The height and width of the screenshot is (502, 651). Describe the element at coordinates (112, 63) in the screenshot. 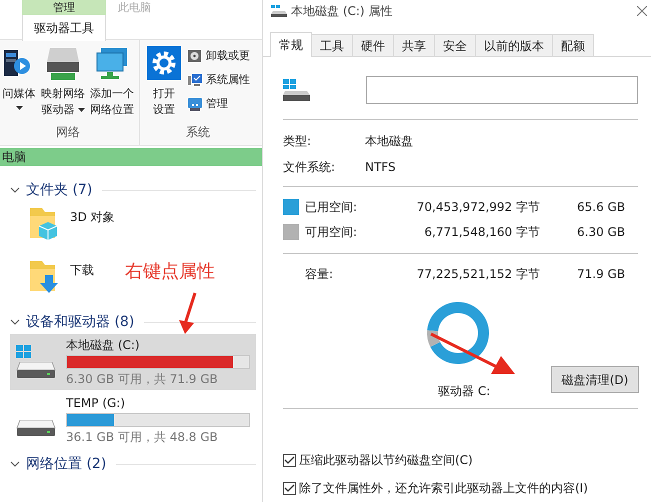

I see `monitor-icon` at that location.